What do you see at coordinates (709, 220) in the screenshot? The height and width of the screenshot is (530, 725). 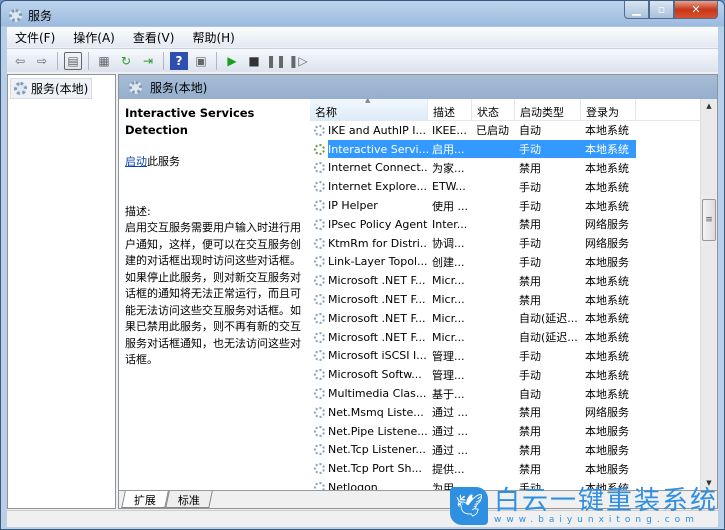 I see `scroll-thumb: ≡` at bounding box center [709, 220].